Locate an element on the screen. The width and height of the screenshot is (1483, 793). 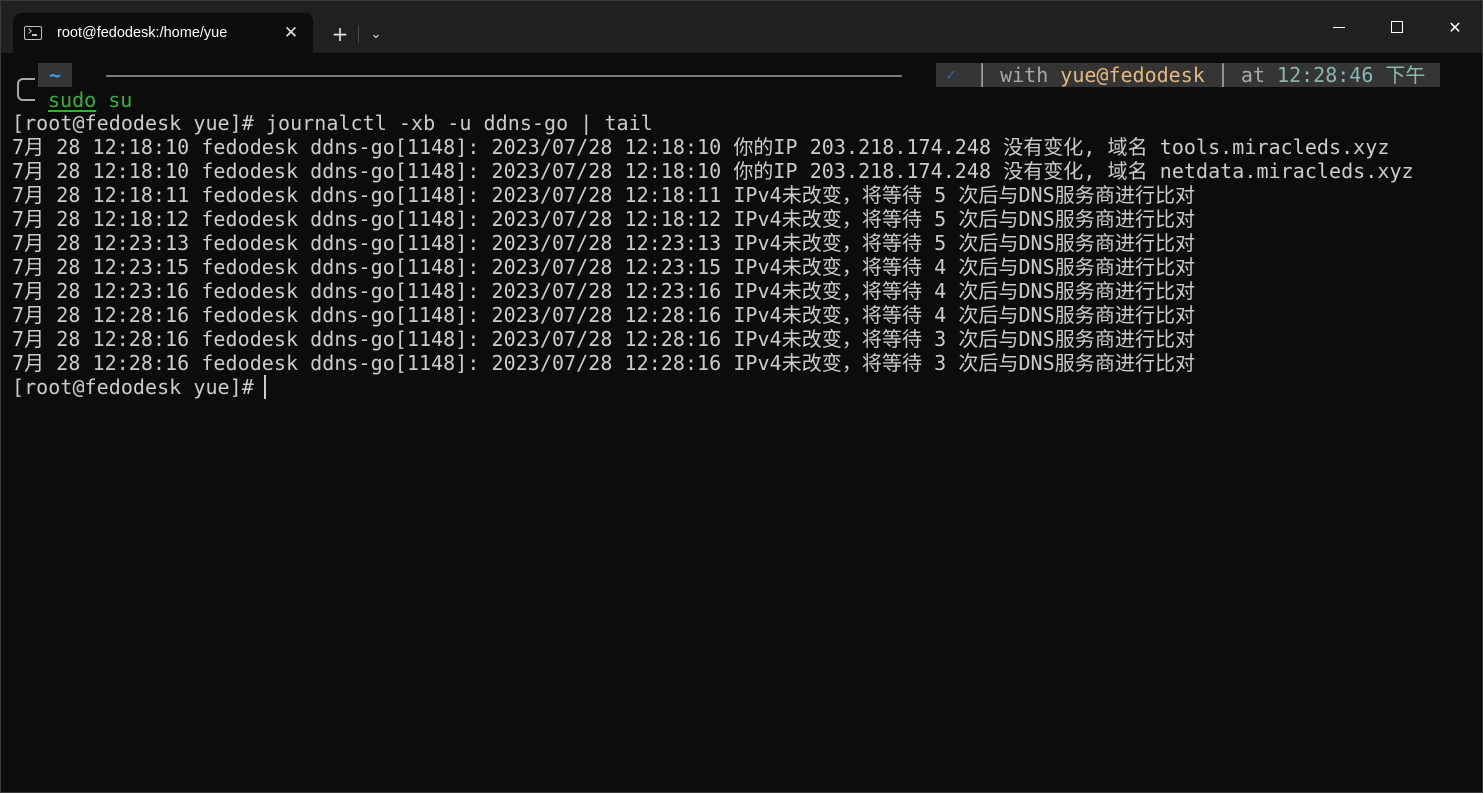
minimize-icon is located at coordinates (1339, 27).